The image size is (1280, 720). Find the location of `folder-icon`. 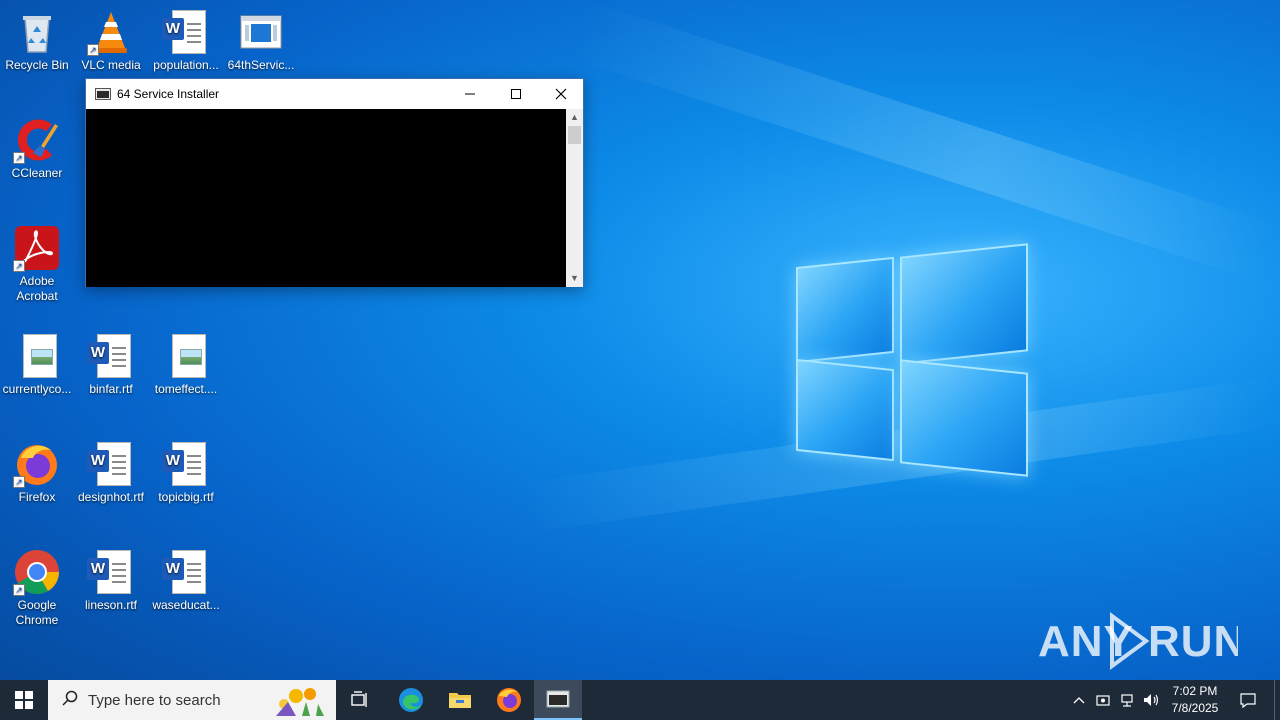

folder-icon is located at coordinates (460, 700).